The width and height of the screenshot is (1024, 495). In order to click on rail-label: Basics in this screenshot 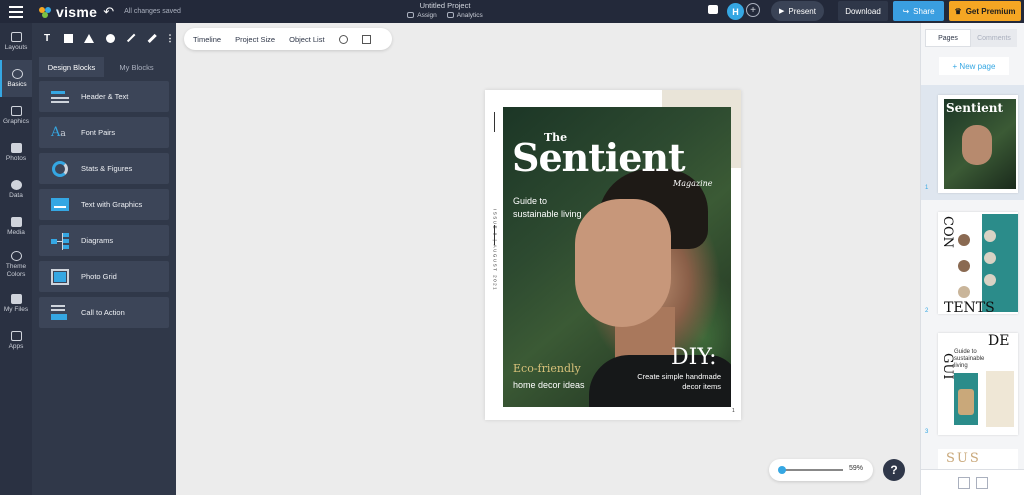, I will do `click(17, 84)`.